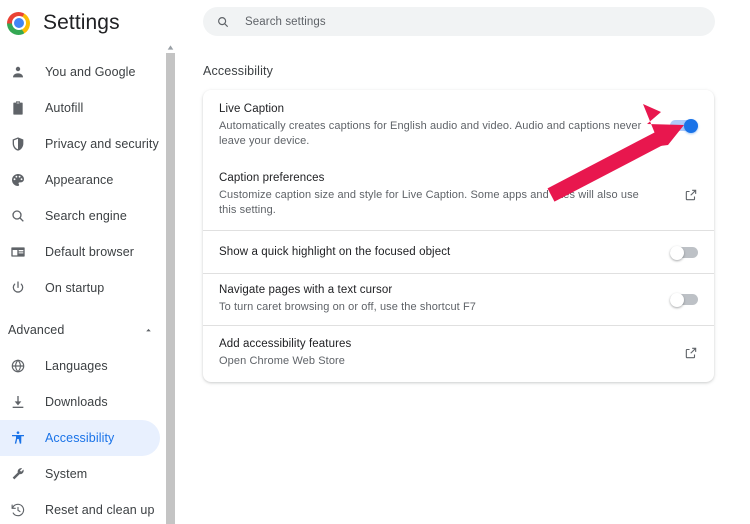 The image size is (750, 524). I want to click on chevron-up-icon, so click(148, 330).